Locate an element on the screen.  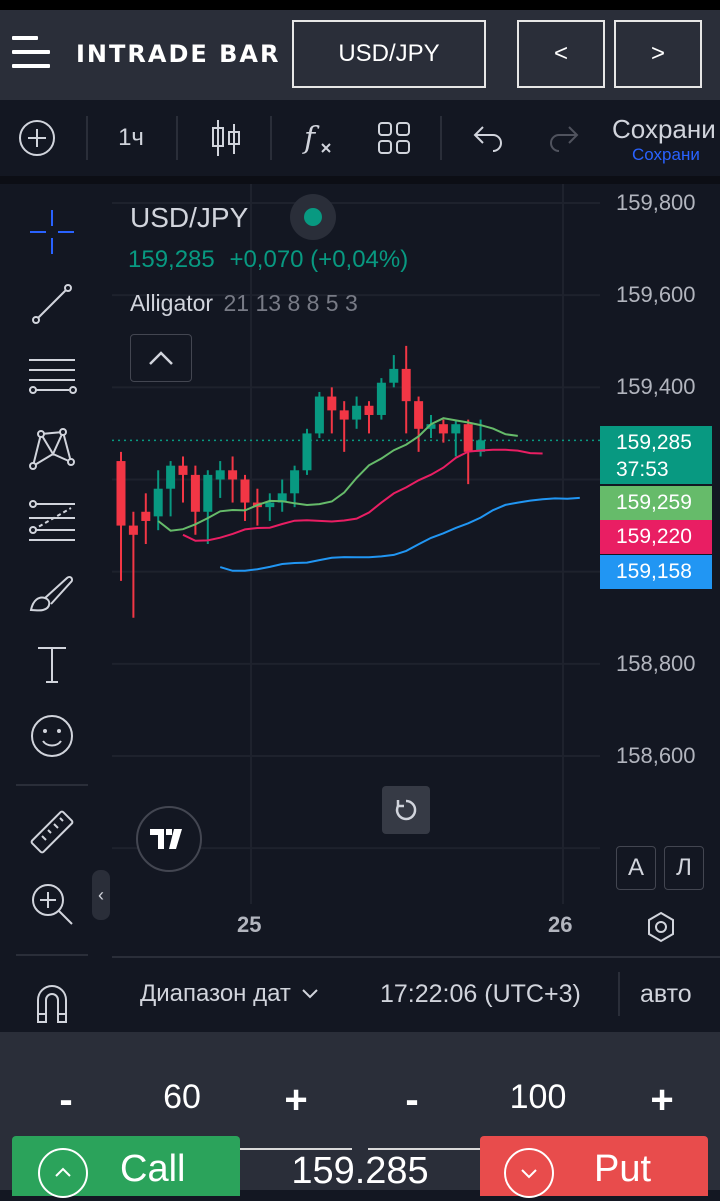
price-label: 159,285 37:53 is located at coordinates (656, 455).